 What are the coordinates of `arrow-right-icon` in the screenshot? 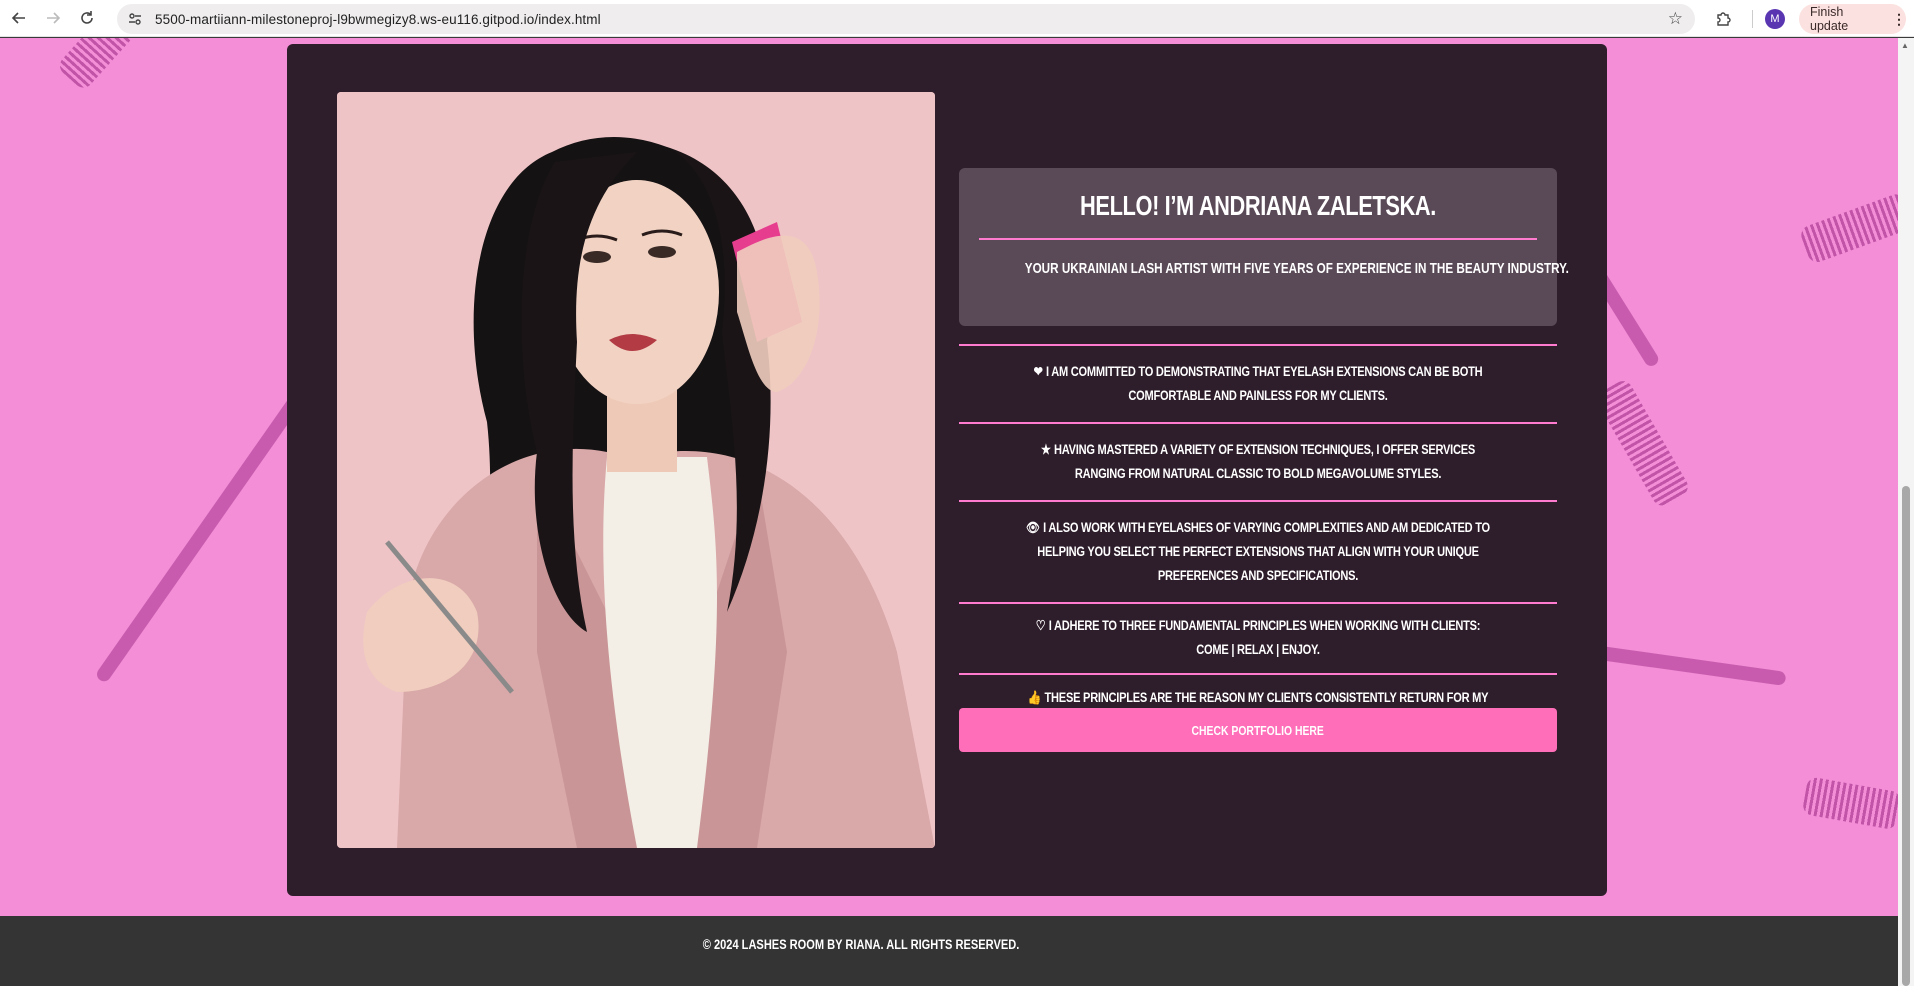 It's located at (54, 18).